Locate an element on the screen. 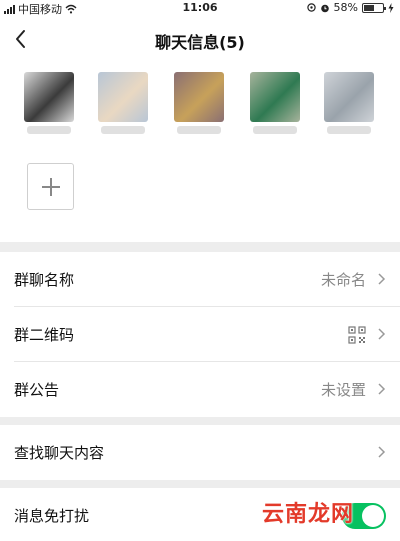 This screenshot has width=400, height=541. page-title: 聊天信息(5) is located at coordinates (200, 42).